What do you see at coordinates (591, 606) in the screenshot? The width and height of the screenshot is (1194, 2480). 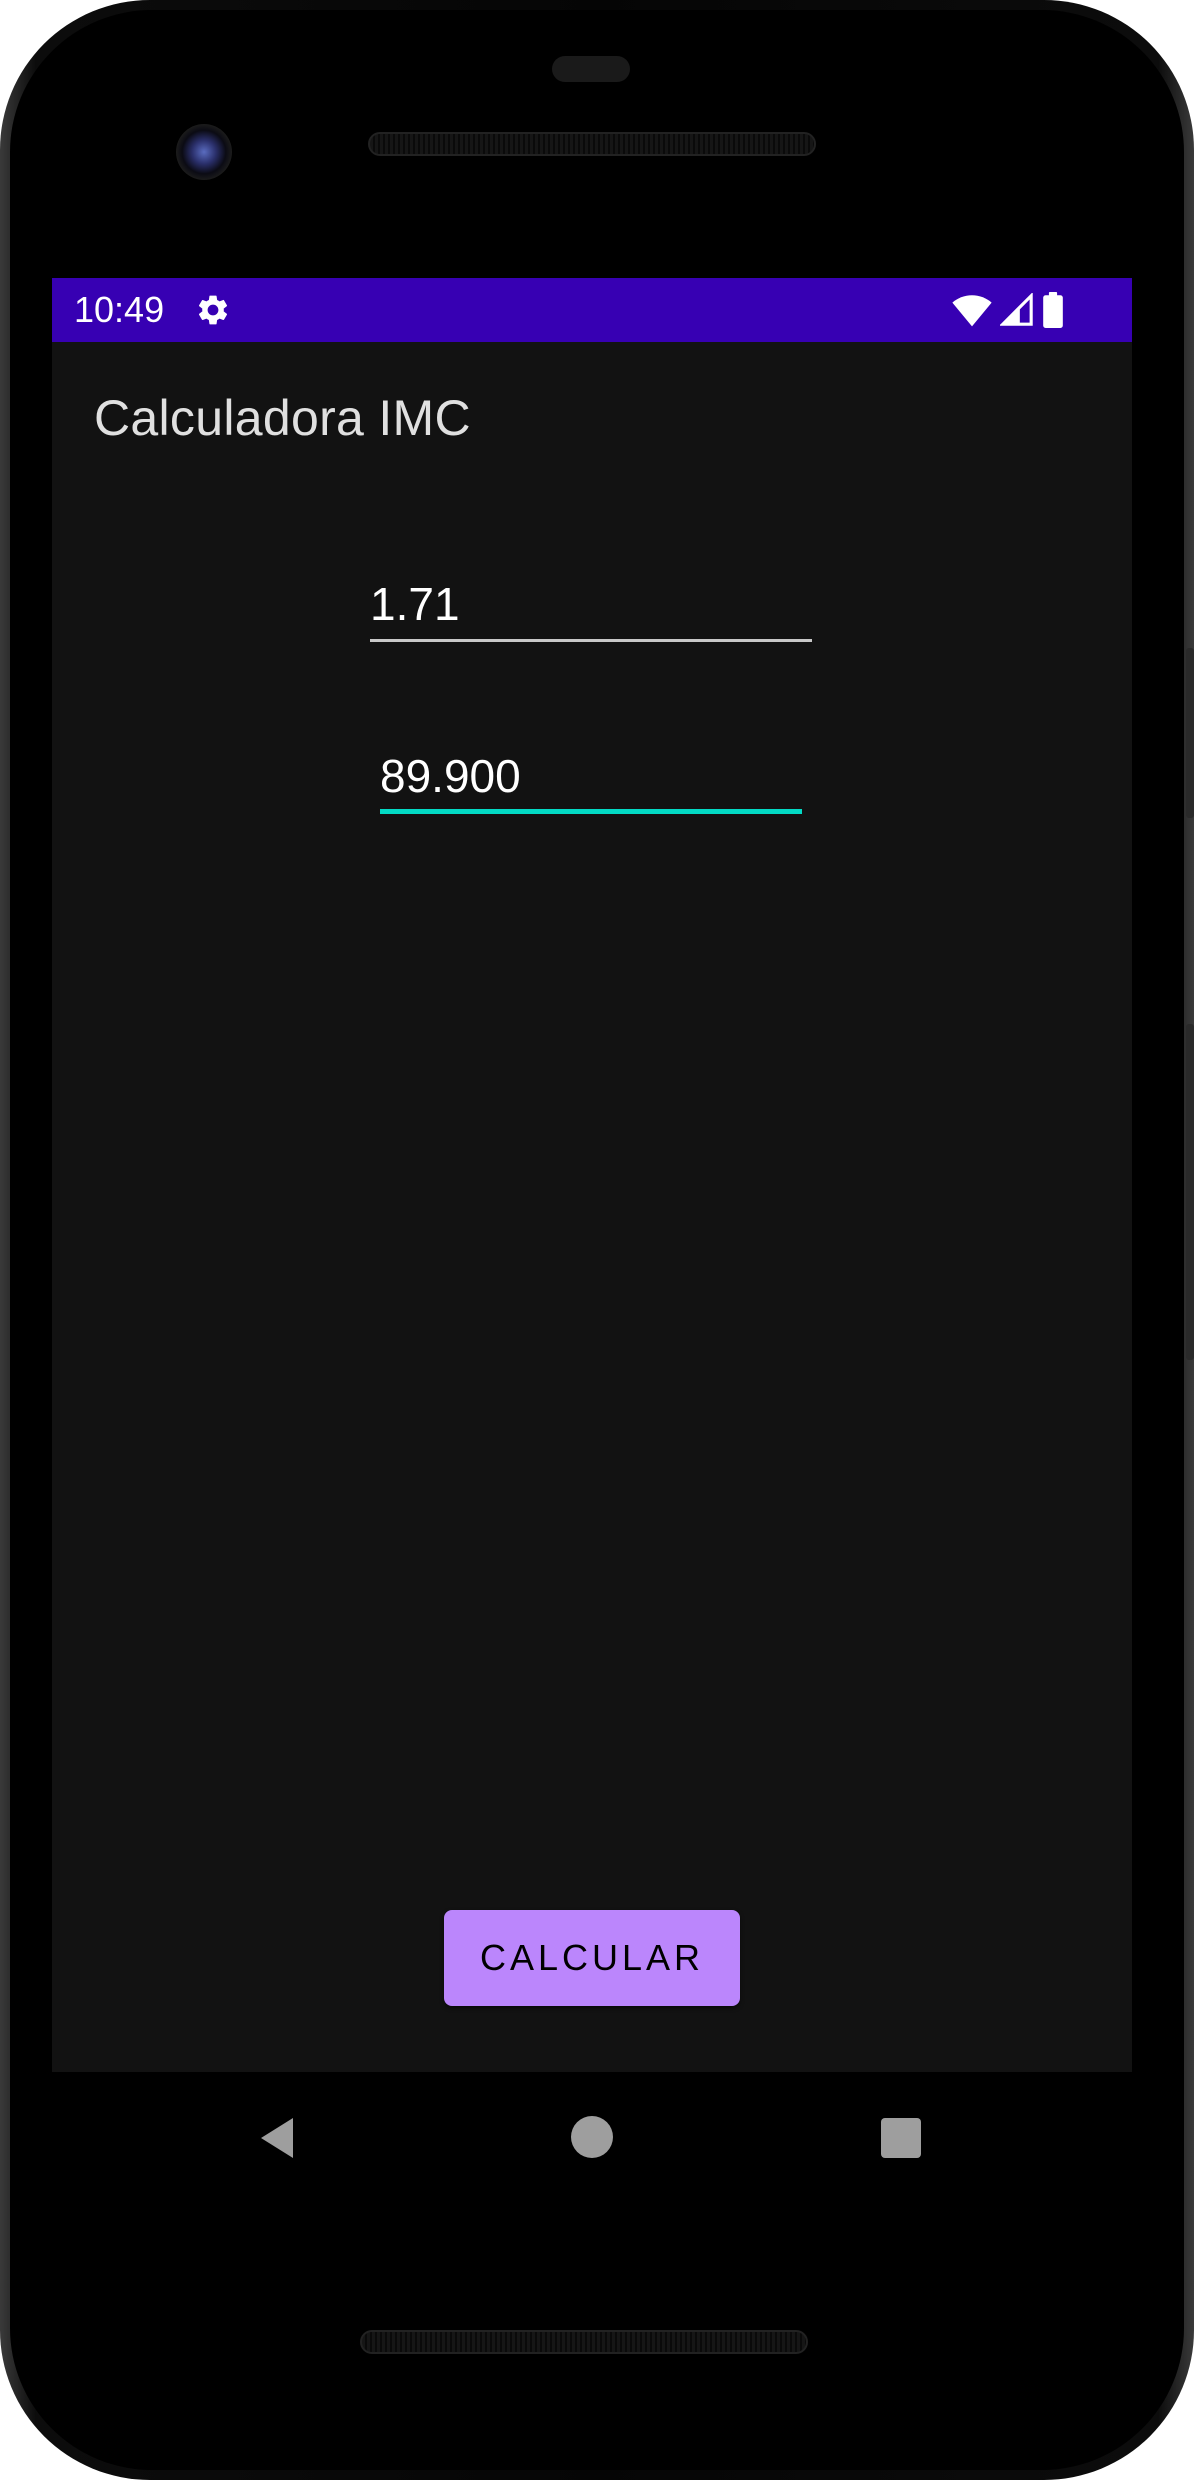 I see `height-input: 1.71` at bounding box center [591, 606].